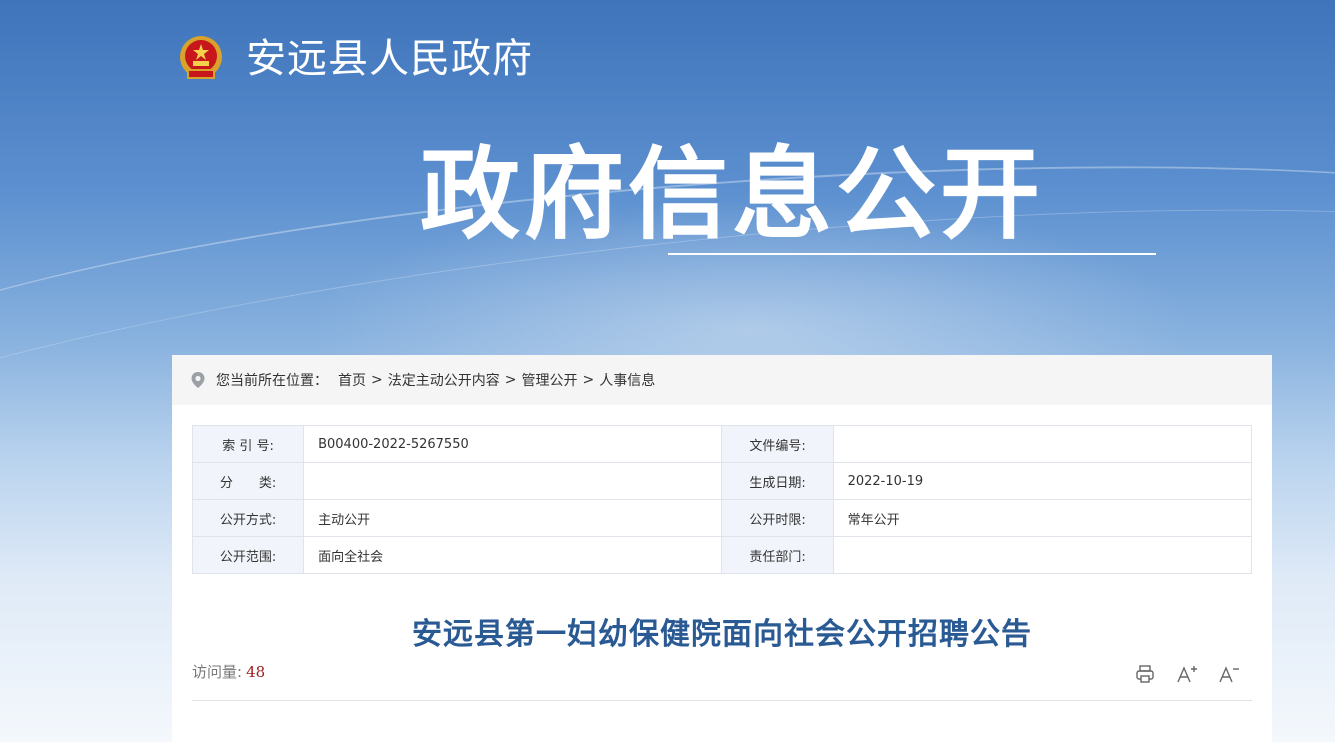  I want to click on font-increase-button, so click(1187, 674).